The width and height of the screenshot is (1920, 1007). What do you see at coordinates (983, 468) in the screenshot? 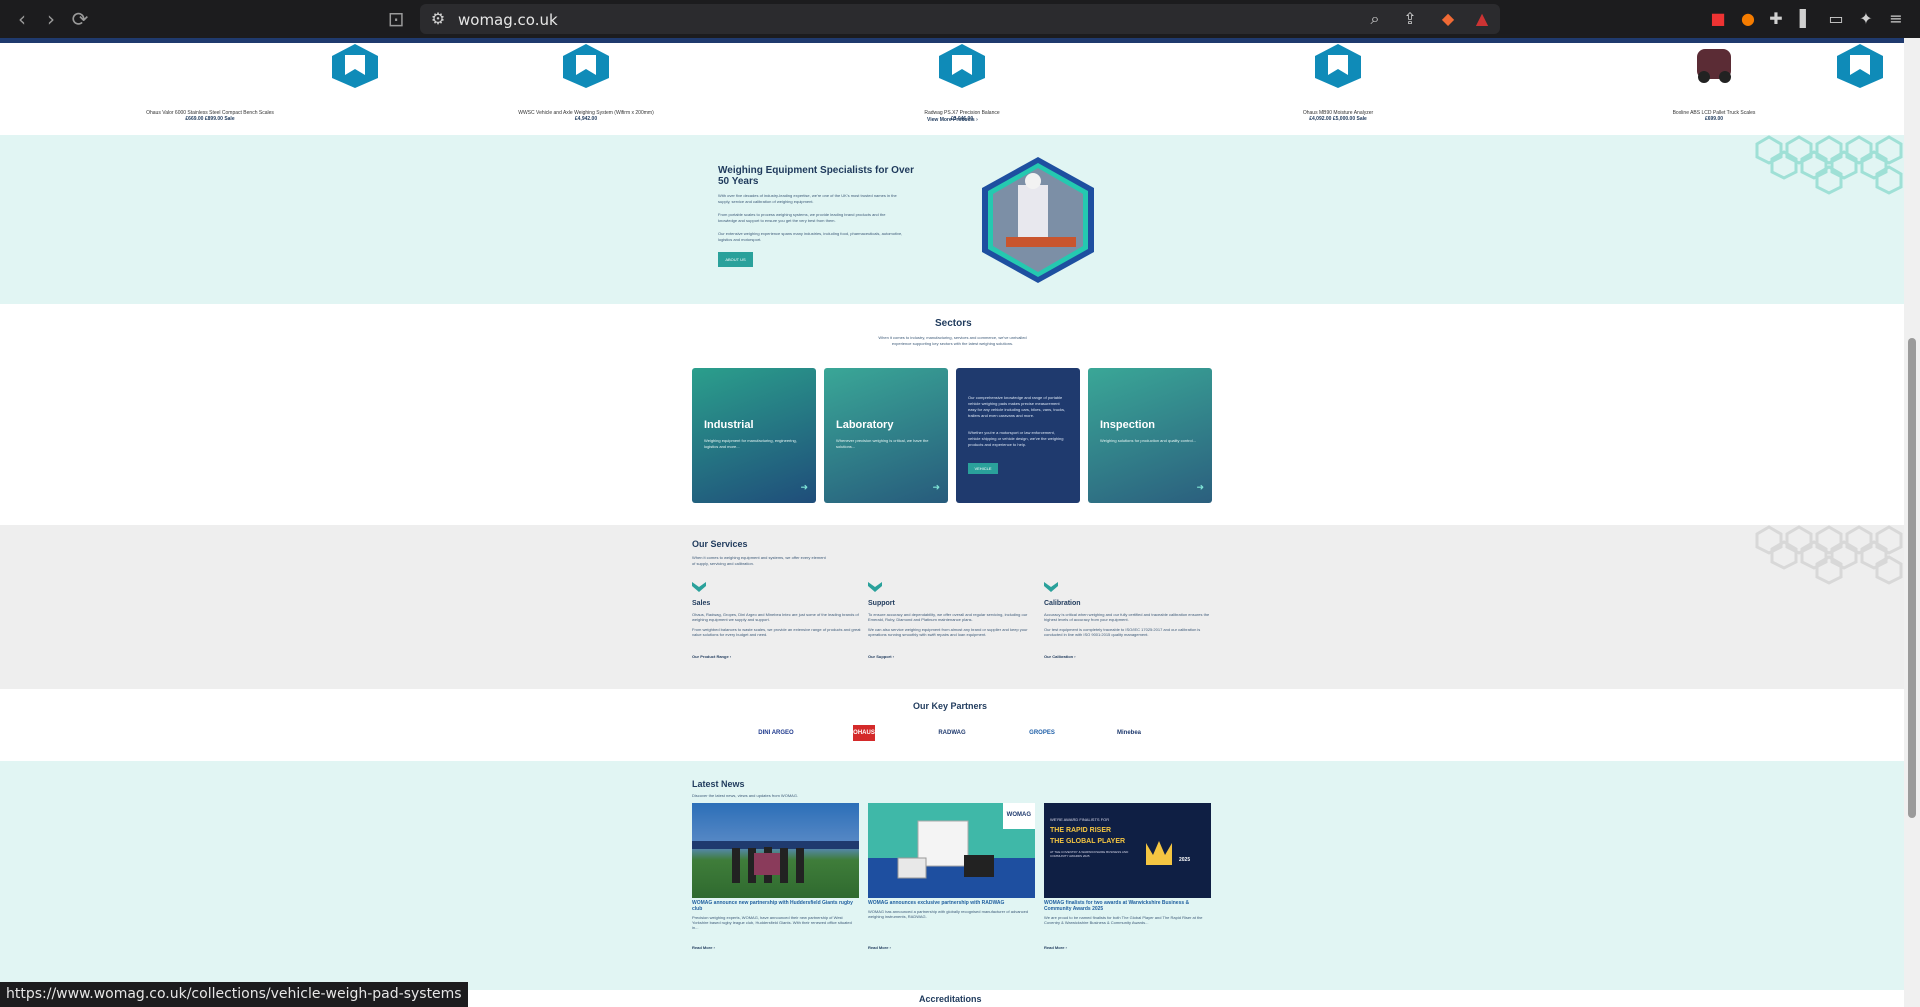
I see `vehicle-button: VEHICLE` at bounding box center [983, 468].